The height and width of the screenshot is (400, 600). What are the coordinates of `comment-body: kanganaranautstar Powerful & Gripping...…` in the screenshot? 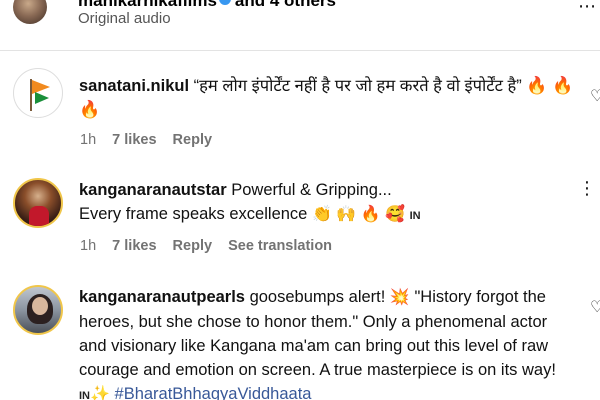 It's located at (329, 203).